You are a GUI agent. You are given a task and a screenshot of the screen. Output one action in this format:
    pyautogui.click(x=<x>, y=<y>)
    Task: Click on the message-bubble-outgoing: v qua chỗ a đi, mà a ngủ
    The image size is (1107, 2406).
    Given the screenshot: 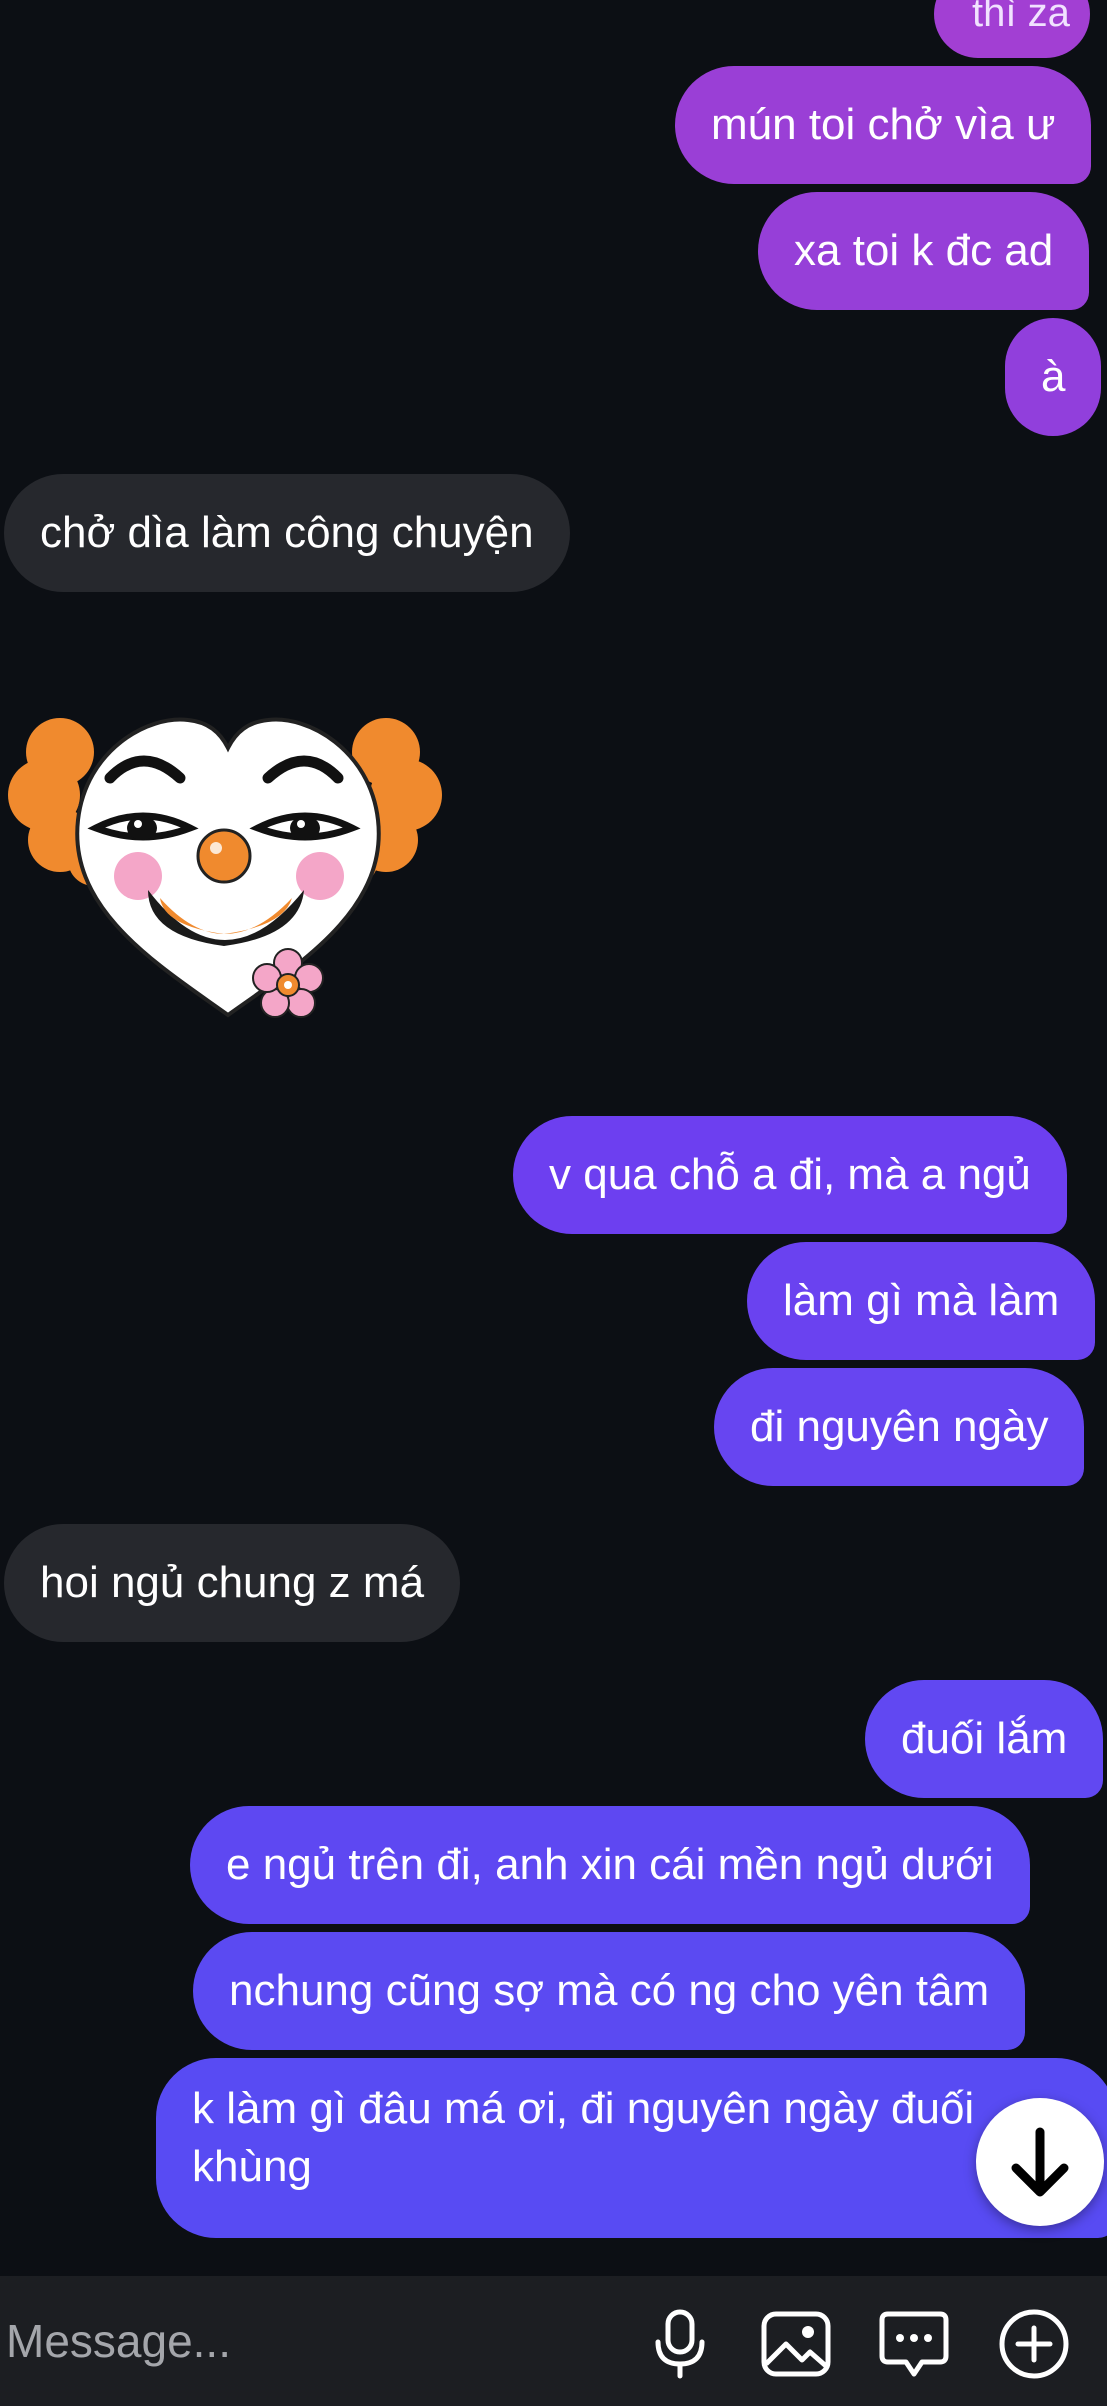 What is the action you would take?
    pyautogui.click(x=790, y=1175)
    